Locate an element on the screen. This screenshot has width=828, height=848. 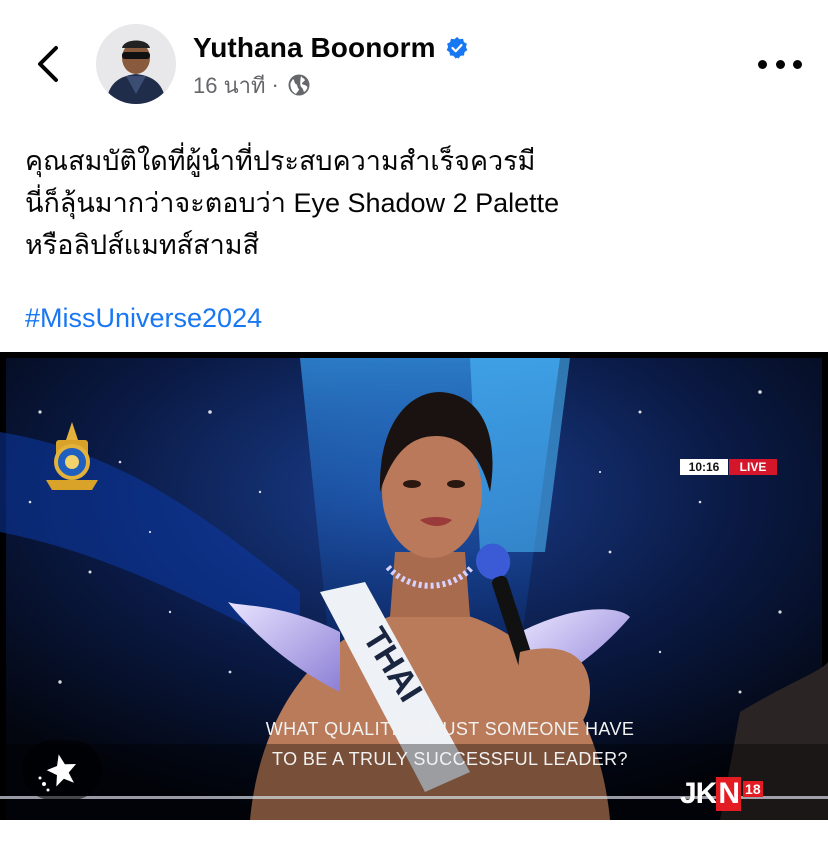
caption-line: TO BE A TRULY SUCCESSFUL LEADER? is located at coordinates (450, 759).